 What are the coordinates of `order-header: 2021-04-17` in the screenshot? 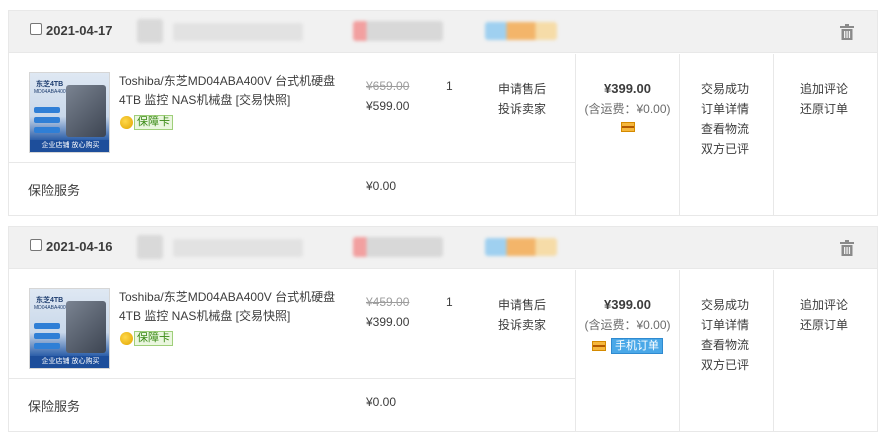 It's located at (443, 32).